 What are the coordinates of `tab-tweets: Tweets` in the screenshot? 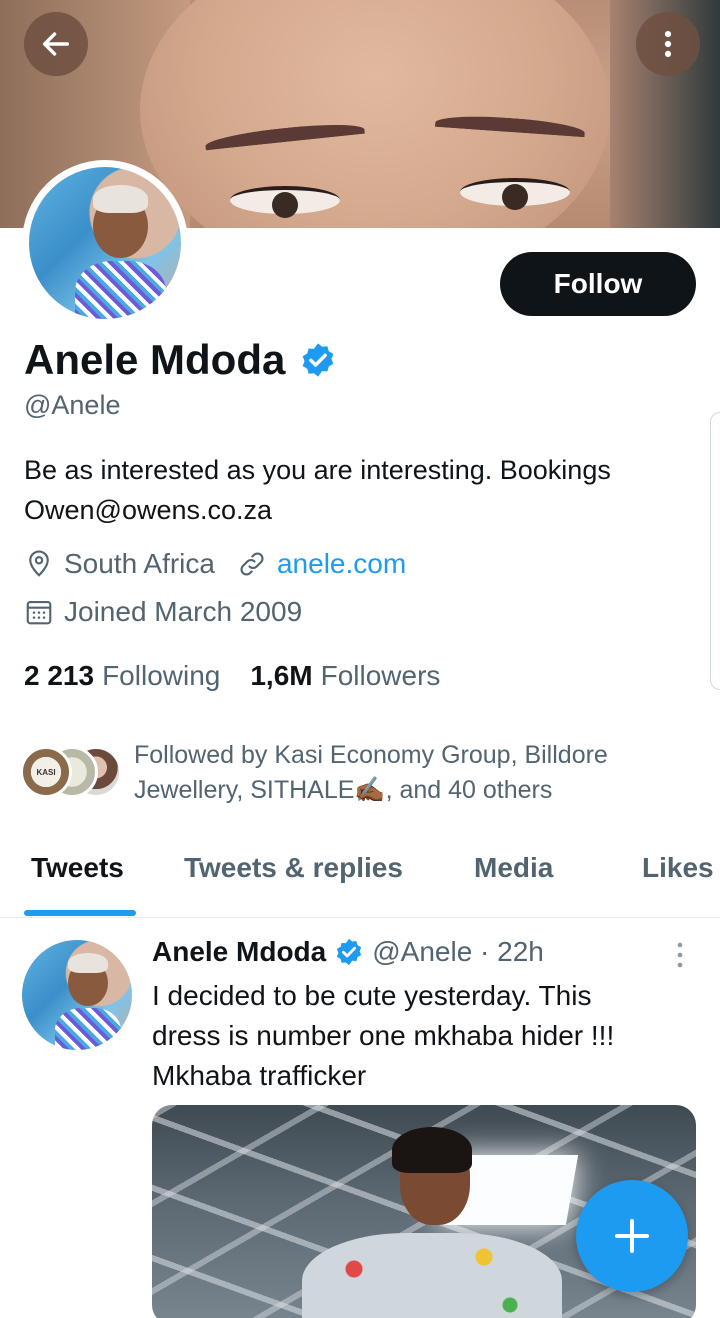 It's located at (77, 868).